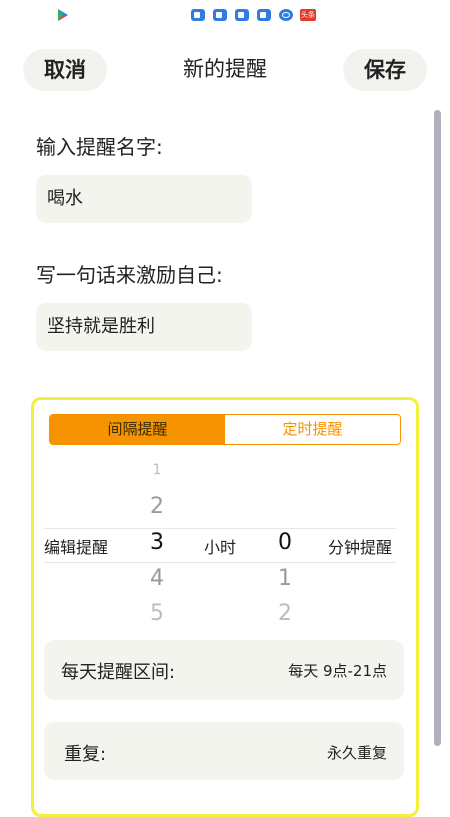 The width and height of the screenshot is (450, 817). What do you see at coordinates (286, 15) in the screenshot?
I see `browser-icon` at bounding box center [286, 15].